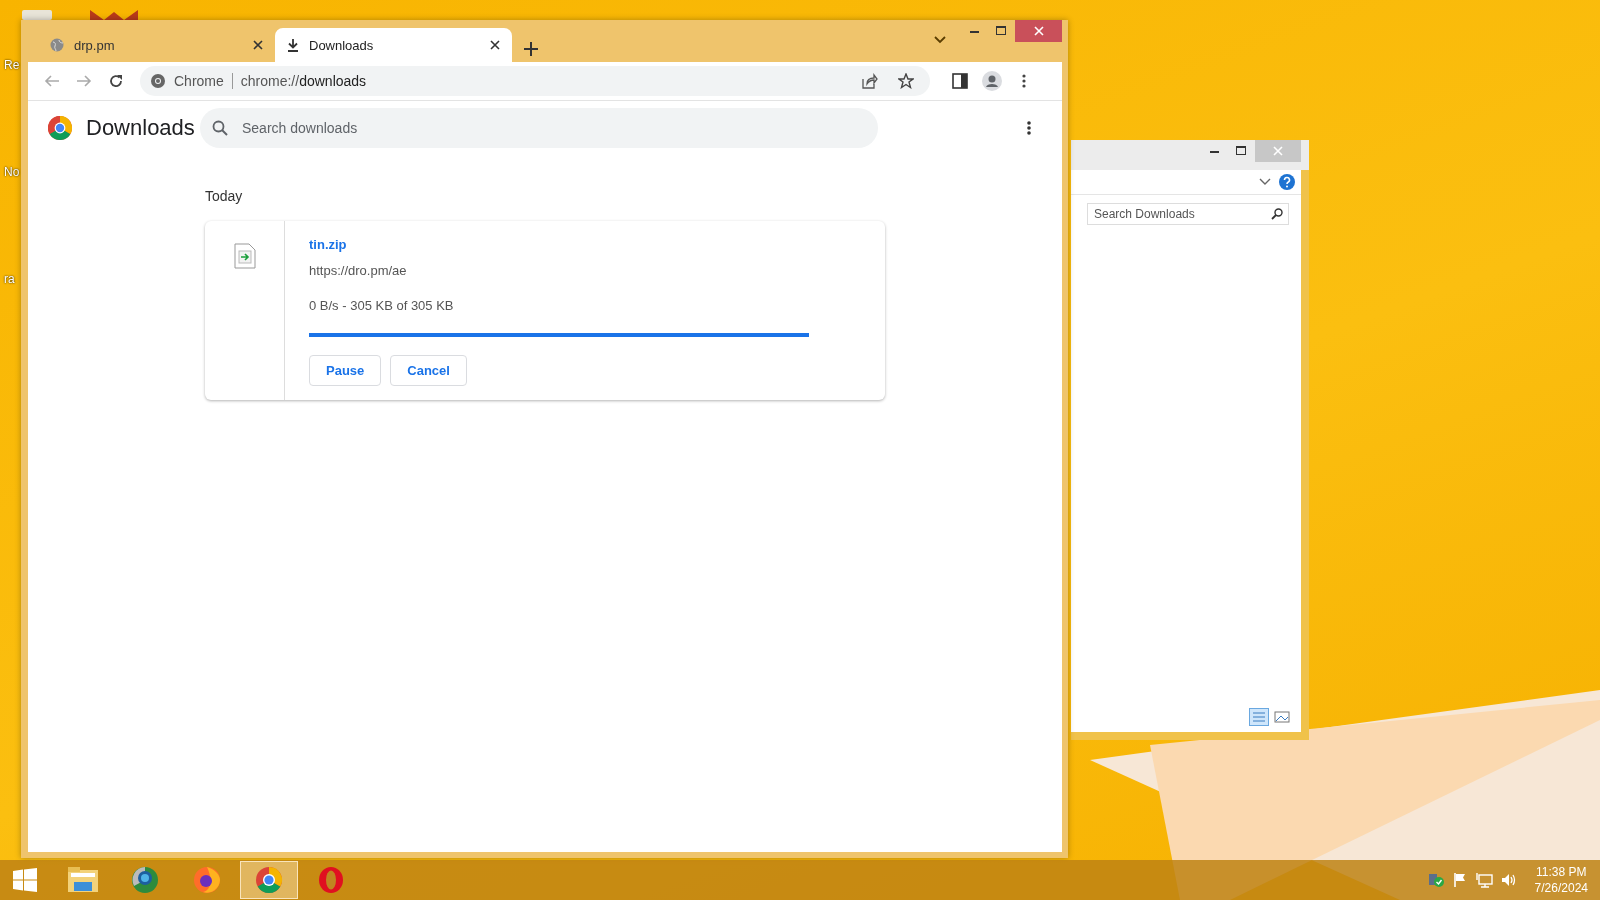 This screenshot has width=1600, height=900. What do you see at coordinates (992, 81) in the screenshot?
I see `avatar-icon` at bounding box center [992, 81].